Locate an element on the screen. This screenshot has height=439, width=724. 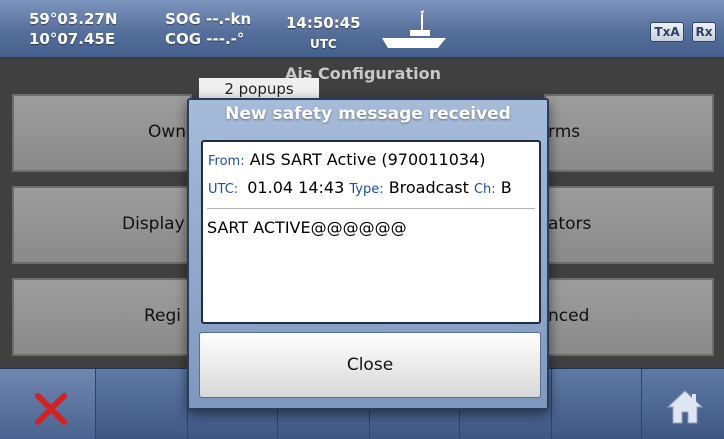
dialog-title: New safety message received is located at coordinates (368, 114).